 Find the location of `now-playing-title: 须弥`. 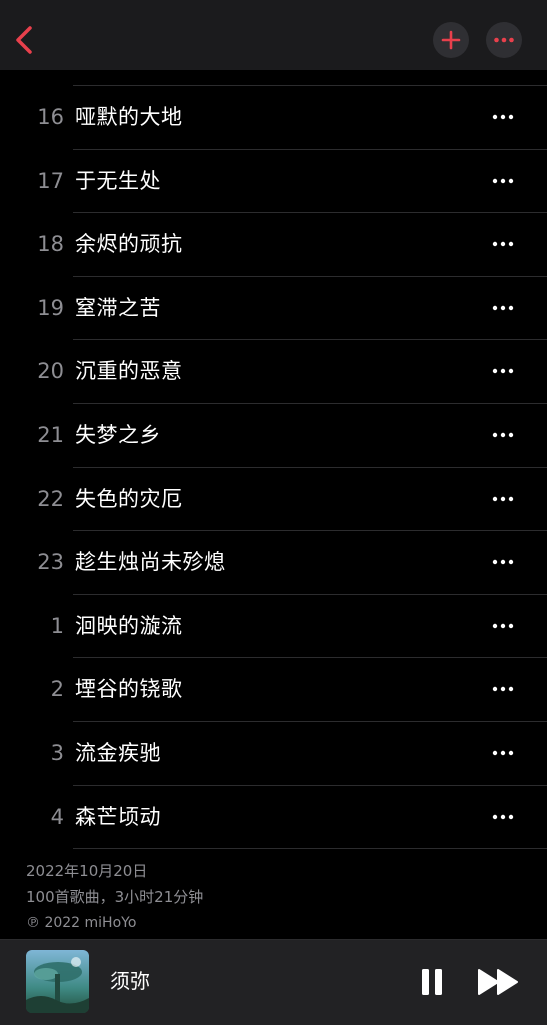

now-playing-title: 须弥 is located at coordinates (130, 981).